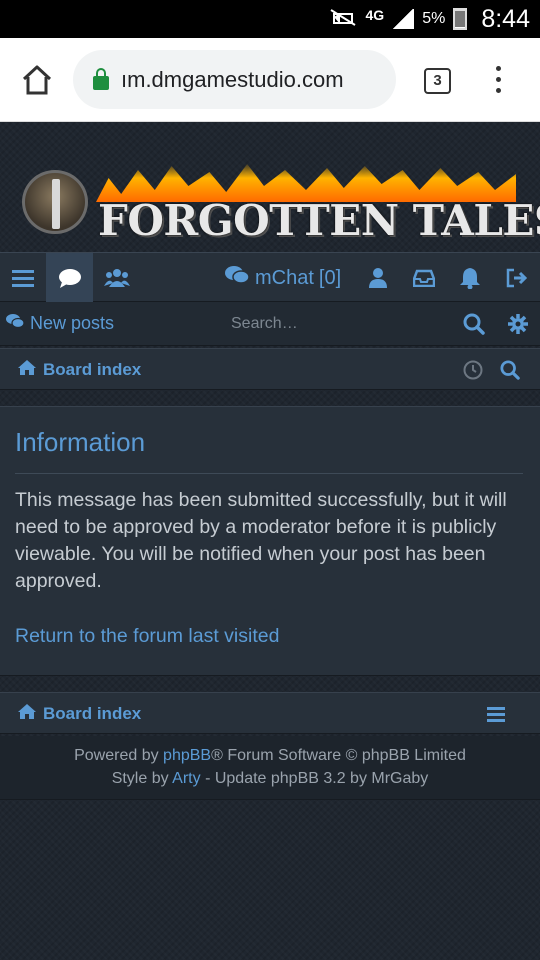 This screenshot has width=540, height=960. Describe the element at coordinates (505, 18) in the screenshot. I see `clock-time: 8:44` at that location.